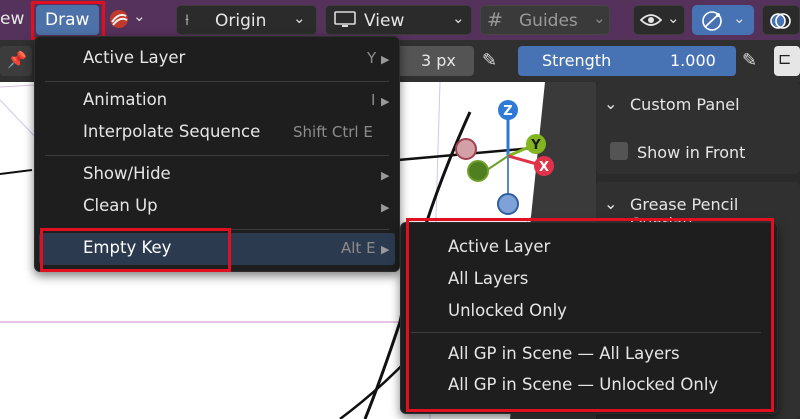 The height and width of the screenshot is (419, 800). What do you see at coordinates (495, 20) in the screenshot?
I see `grid-icon: #` at bounding box center [495, 20].